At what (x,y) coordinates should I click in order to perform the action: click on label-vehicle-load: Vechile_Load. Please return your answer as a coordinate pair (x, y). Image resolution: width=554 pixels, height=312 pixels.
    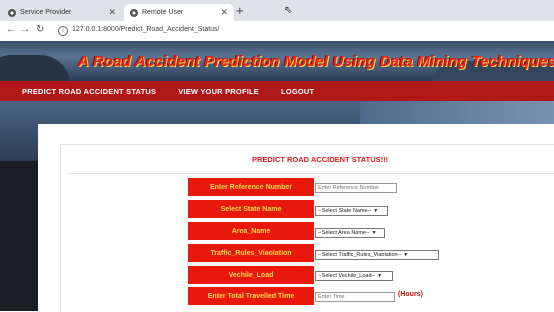
    Looking at the image, I should click on (251, 276).